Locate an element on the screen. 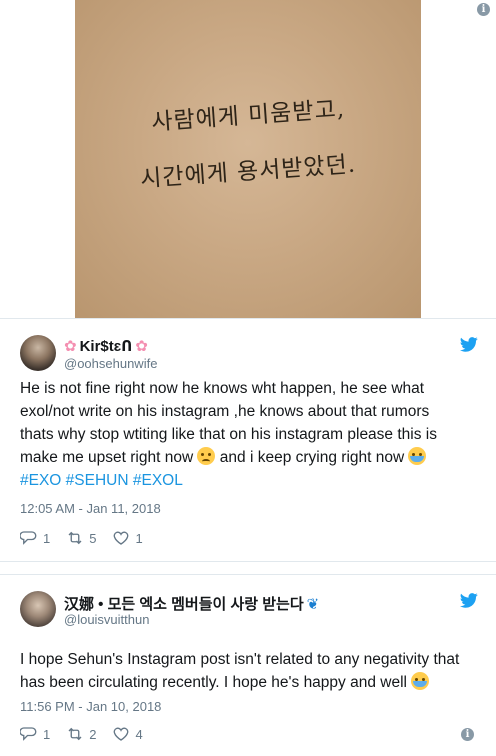 The image size is (496, 756). like-count: 4 is located at coordinates (139, 734).